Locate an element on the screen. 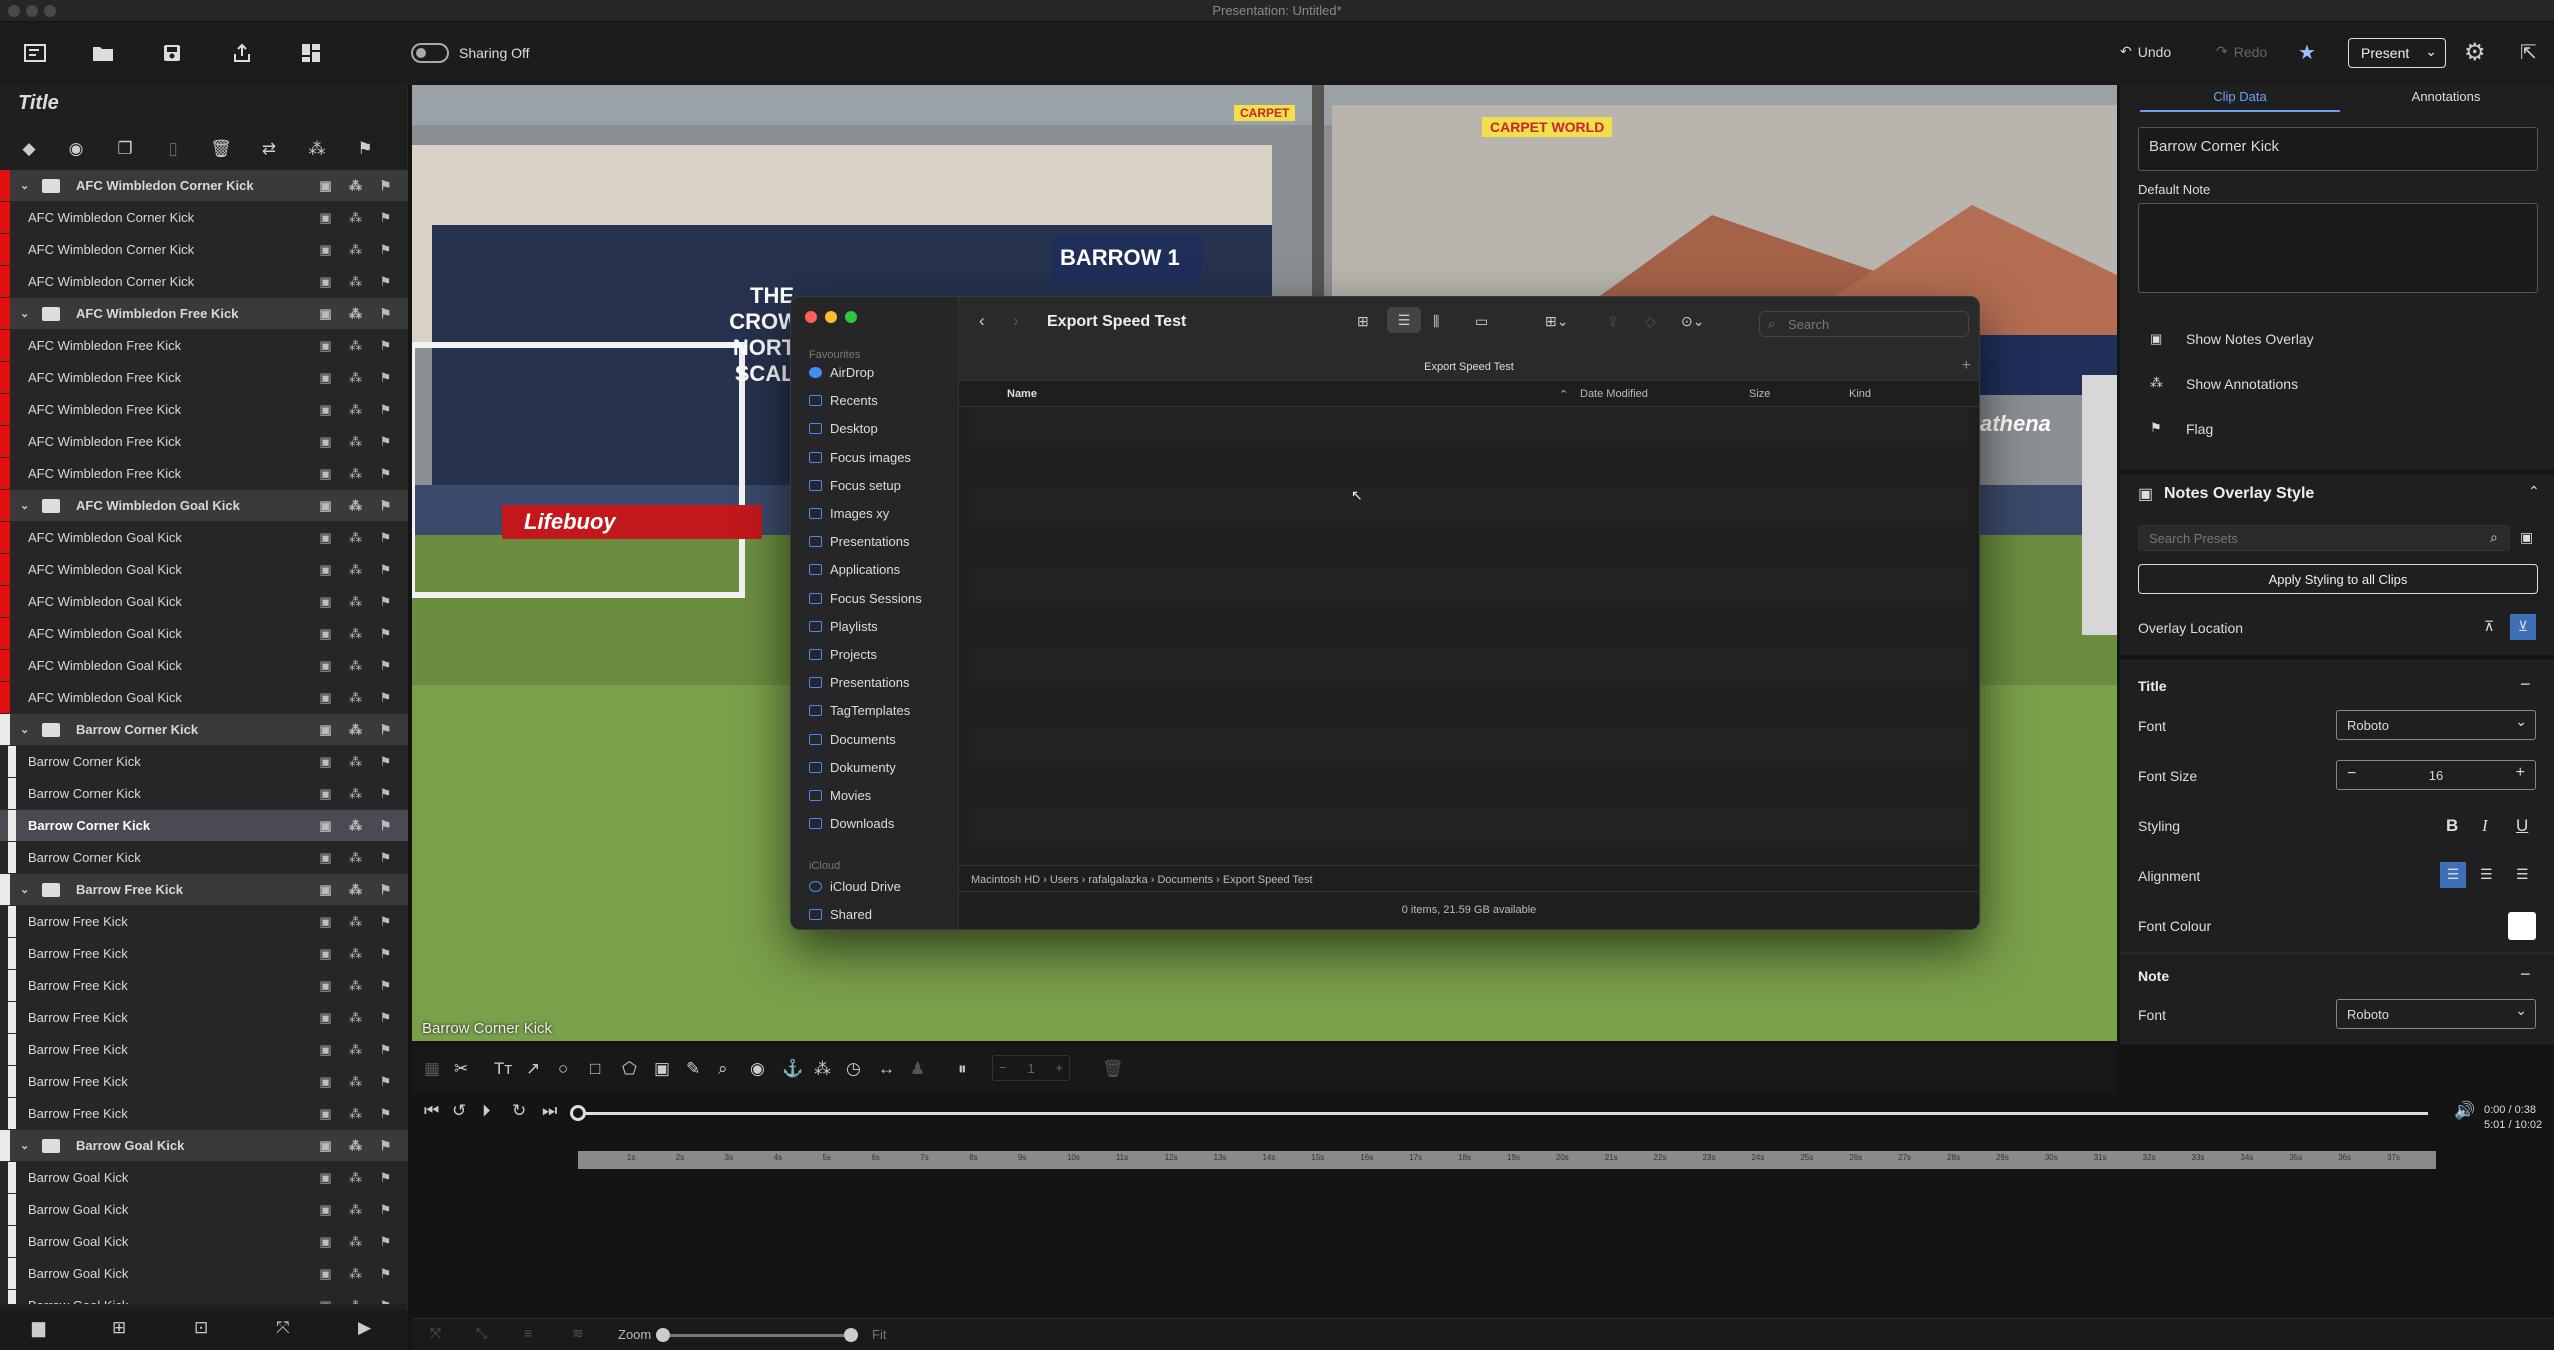 The height and width of the screenshot is (1350, 2554). polygon-icon: ⬠ is located at coordinates (629, 1069).